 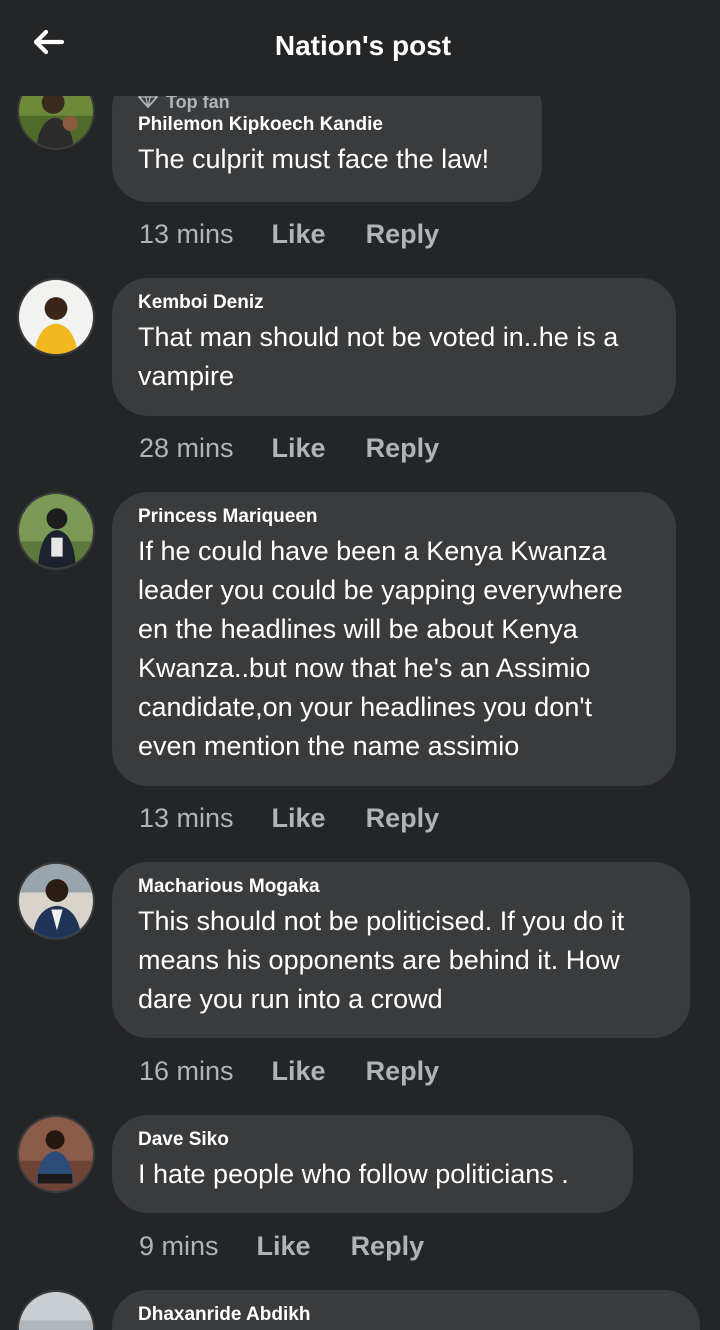 What do you see at coordinates (372, 551) in the screenshot?
I see `comment-line: If he could have been a Kenya Kwanza` at bounding box center [372, 551].